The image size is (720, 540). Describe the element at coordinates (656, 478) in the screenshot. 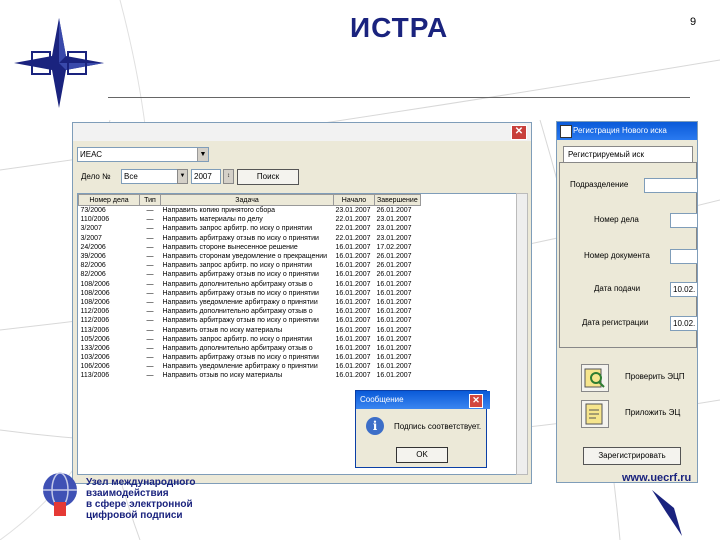

I see `website-link: www.uecrf.ru` at that location.